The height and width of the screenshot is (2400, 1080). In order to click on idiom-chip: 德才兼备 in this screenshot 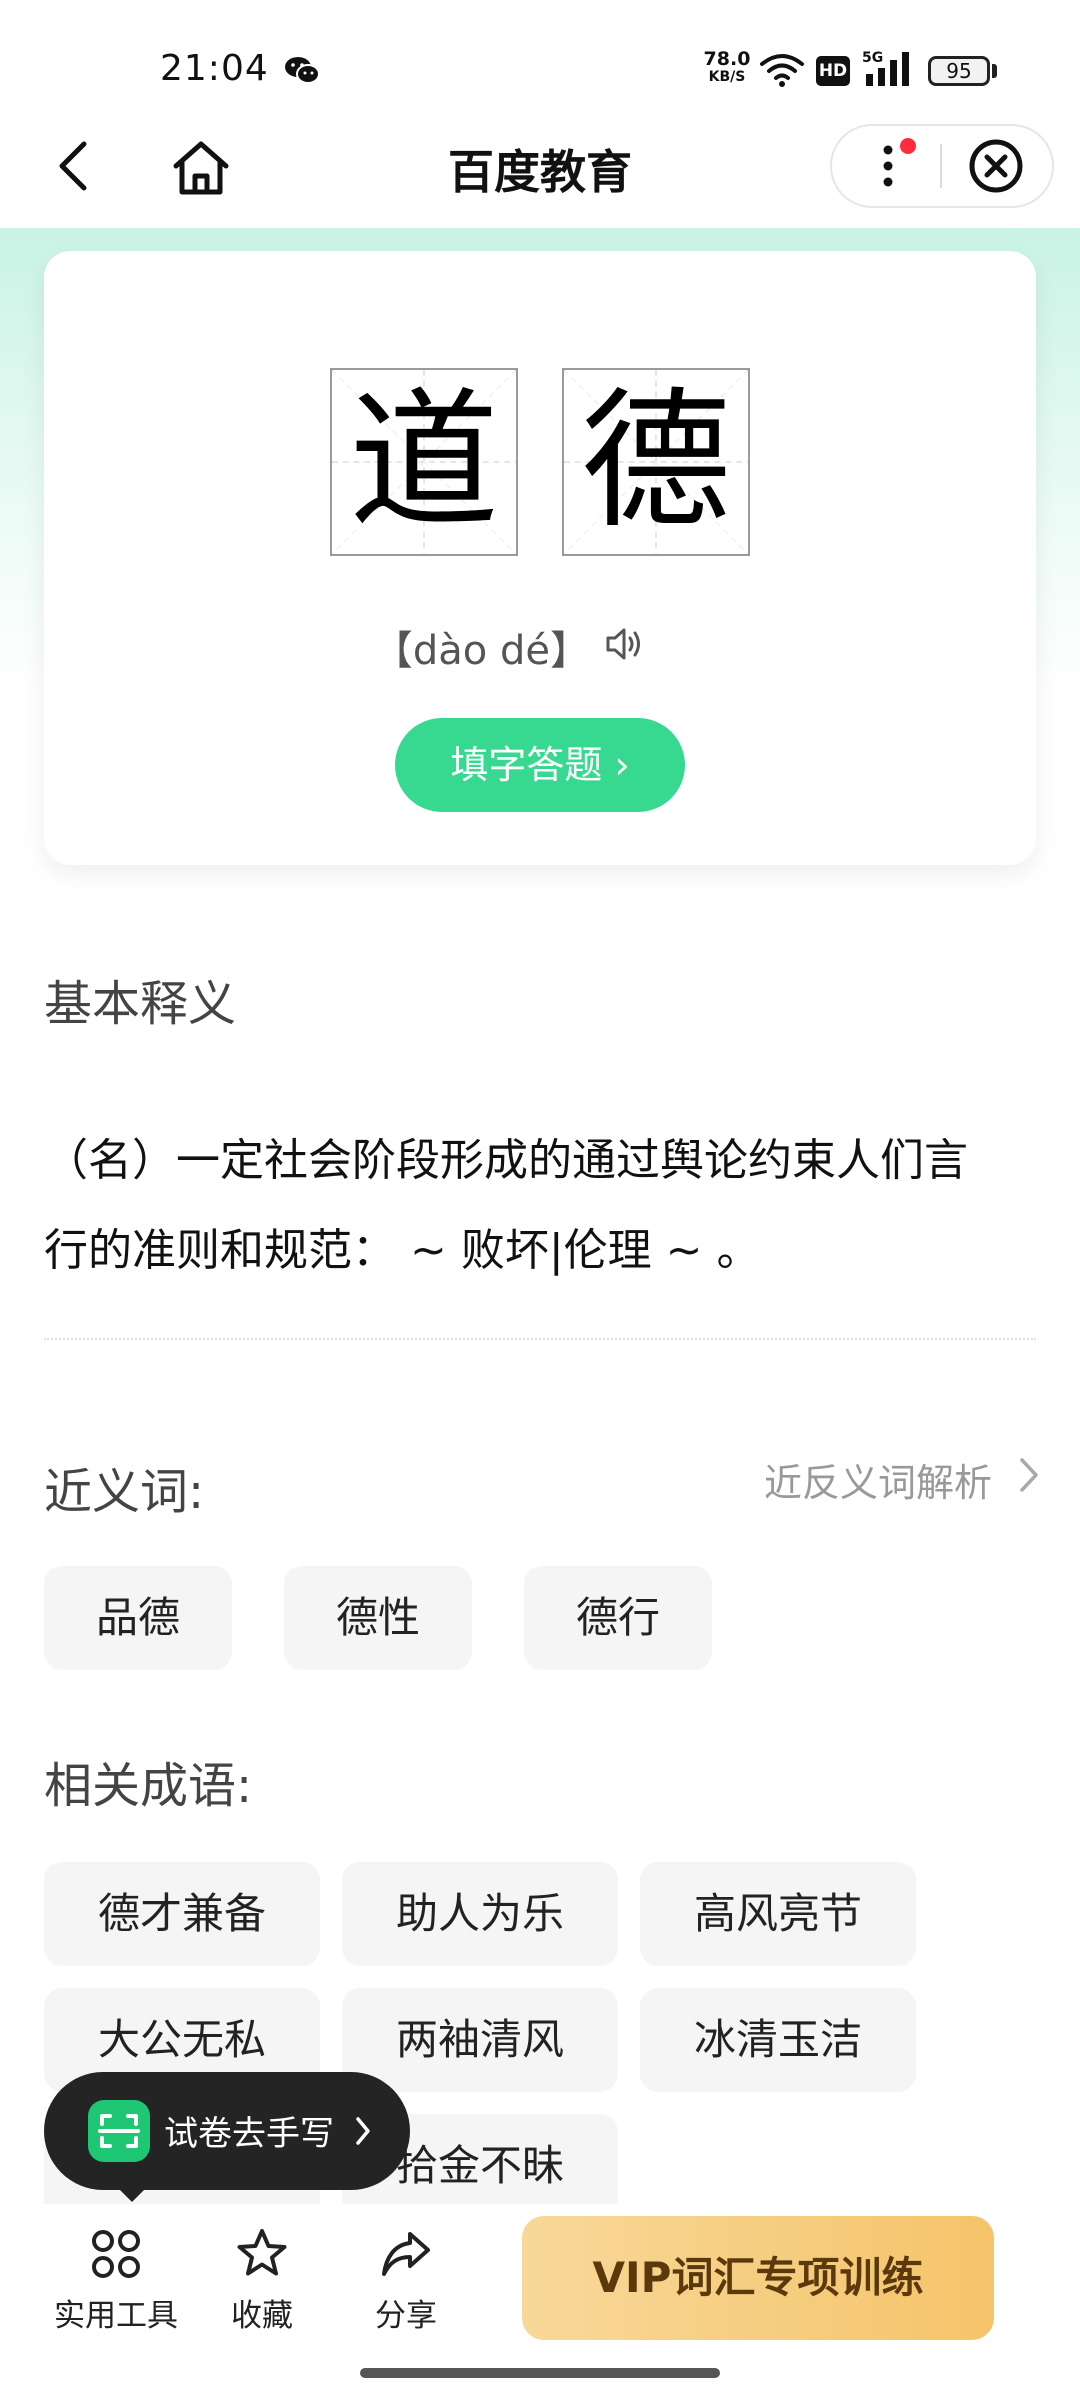, I will do `click(182, 1914)`.